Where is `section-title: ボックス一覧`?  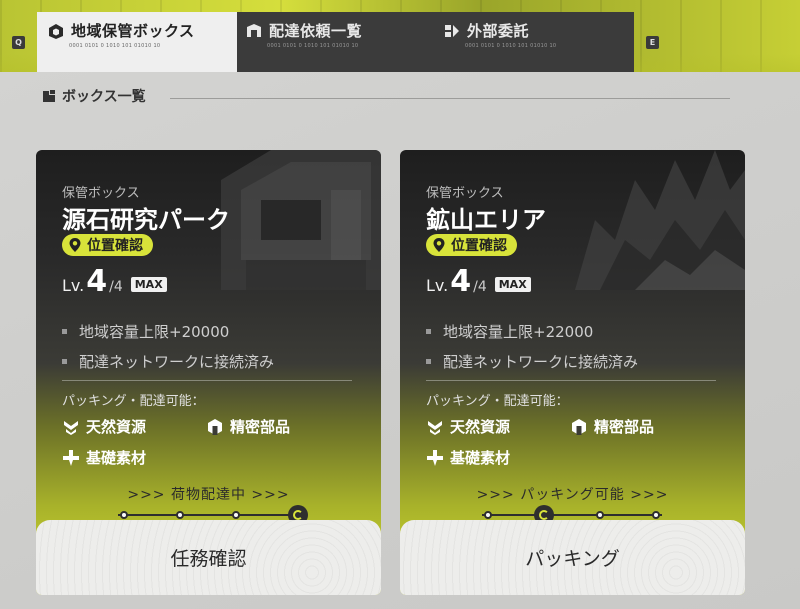 section-title: ボックス一覧 is located at coordinates (94, 96).